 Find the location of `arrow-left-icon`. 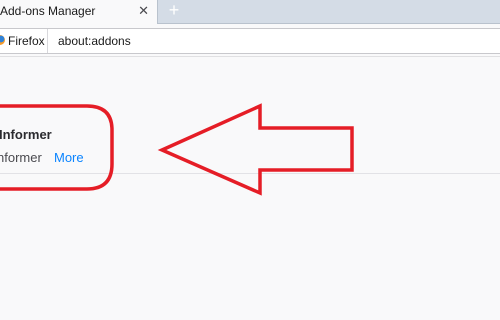

arrow-left-icon is located at coordinates (255, 149).